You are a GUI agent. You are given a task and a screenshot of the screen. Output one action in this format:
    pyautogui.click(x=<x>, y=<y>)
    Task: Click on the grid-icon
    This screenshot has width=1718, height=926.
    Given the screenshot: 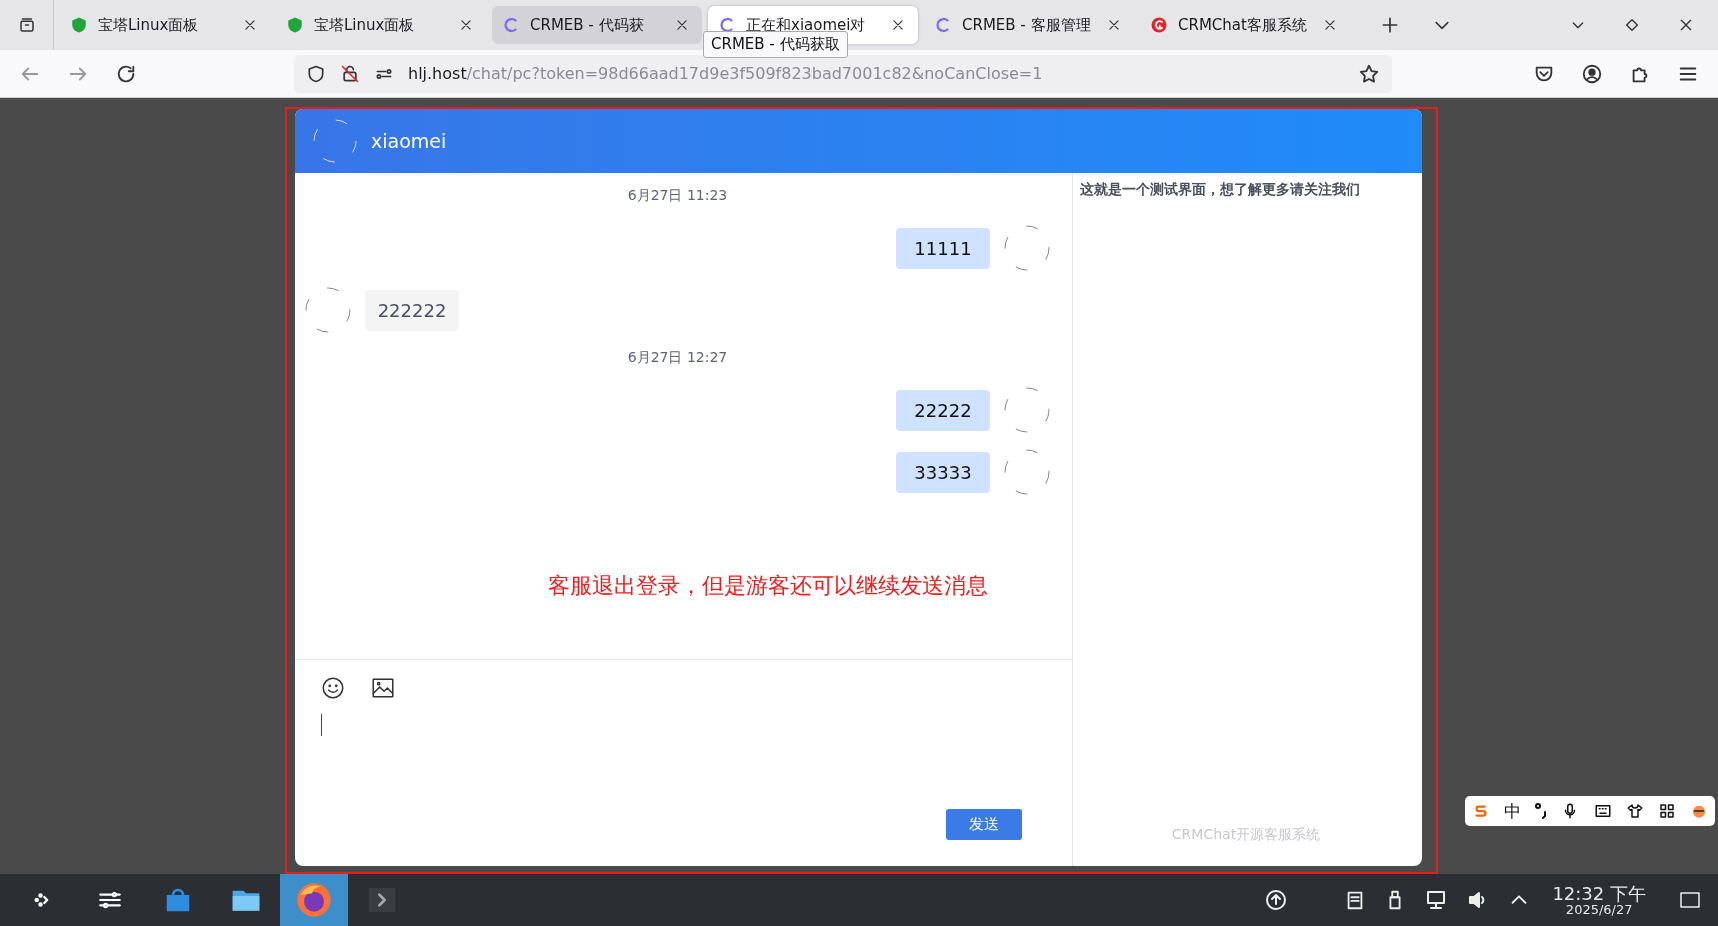 What is the action you would take?
    pyautogui.click(x=1666, y=811)
    